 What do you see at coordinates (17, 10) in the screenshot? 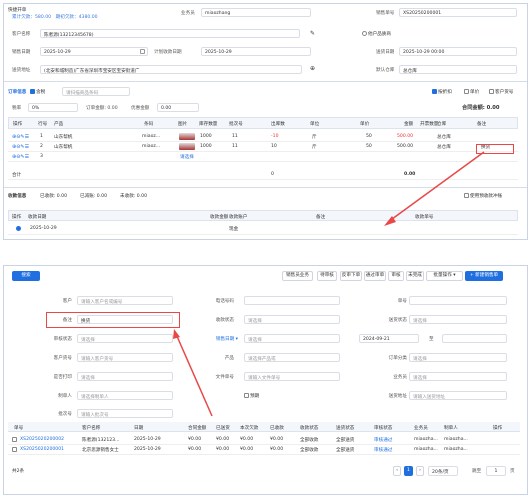
I see `quick-order-label: 快捷开单` at bounding box center [17, 10].